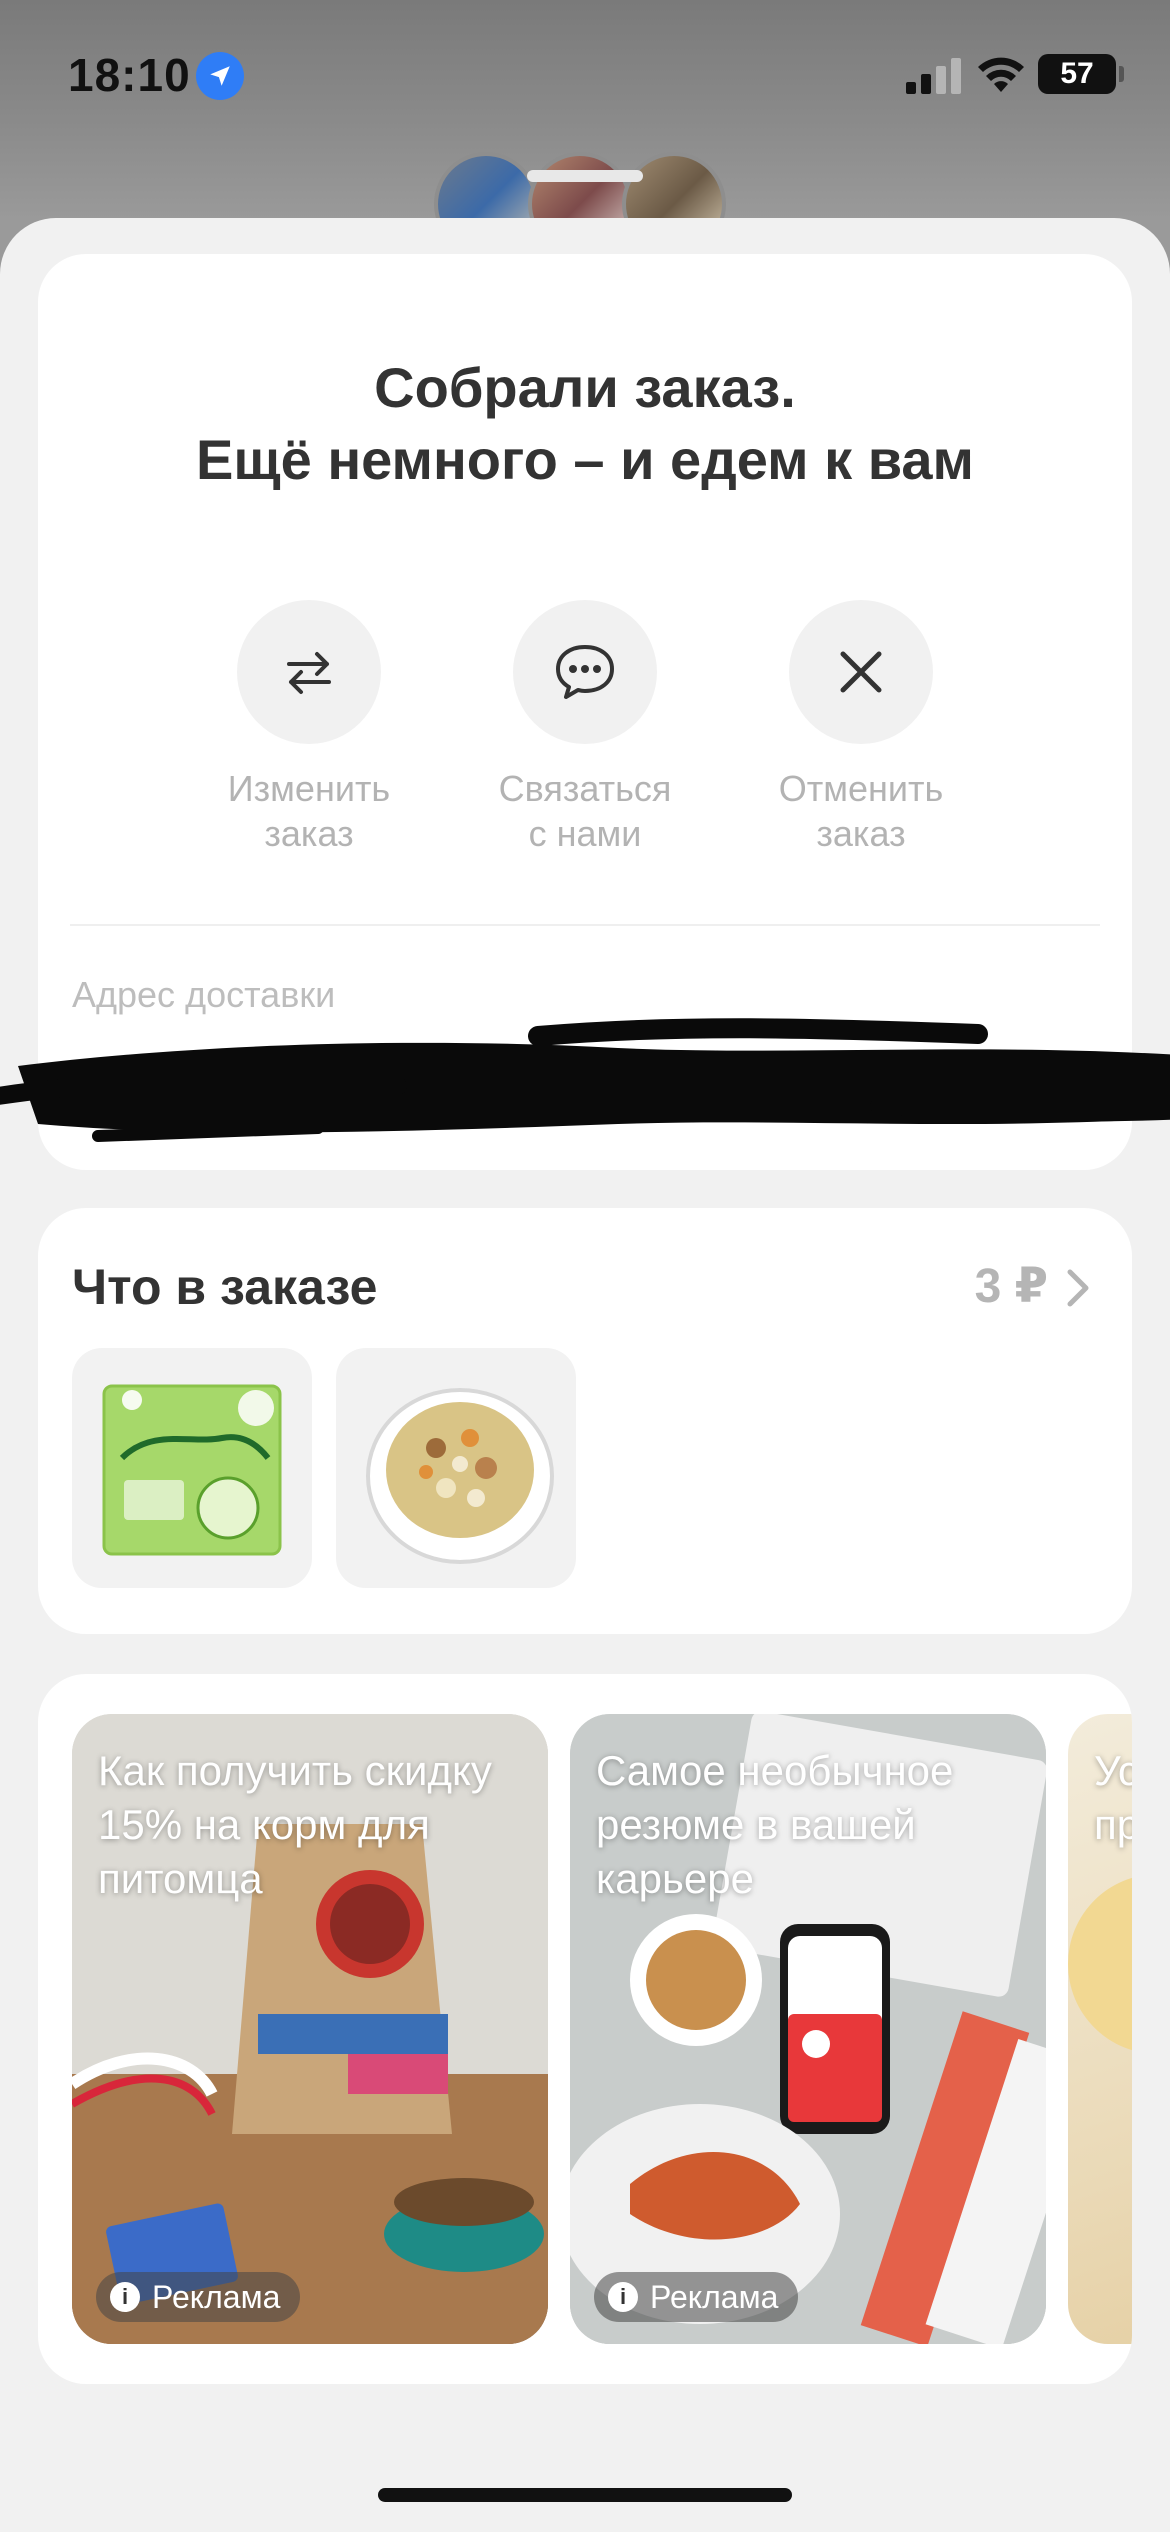 The width and height of the screenshot is (1170, 2532). I want to click on status-time: 18:10, so click(129, 75).